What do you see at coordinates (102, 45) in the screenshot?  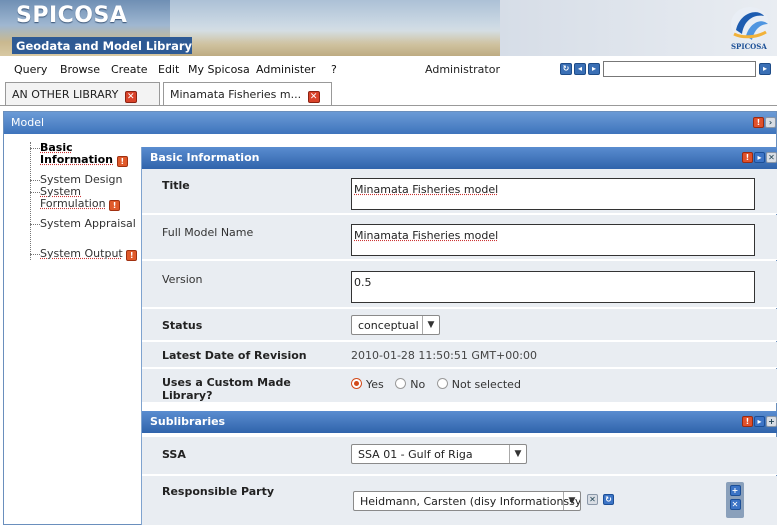 I see `app-subtitle: Geodata and Model Library` at bounding box center [102, 45].